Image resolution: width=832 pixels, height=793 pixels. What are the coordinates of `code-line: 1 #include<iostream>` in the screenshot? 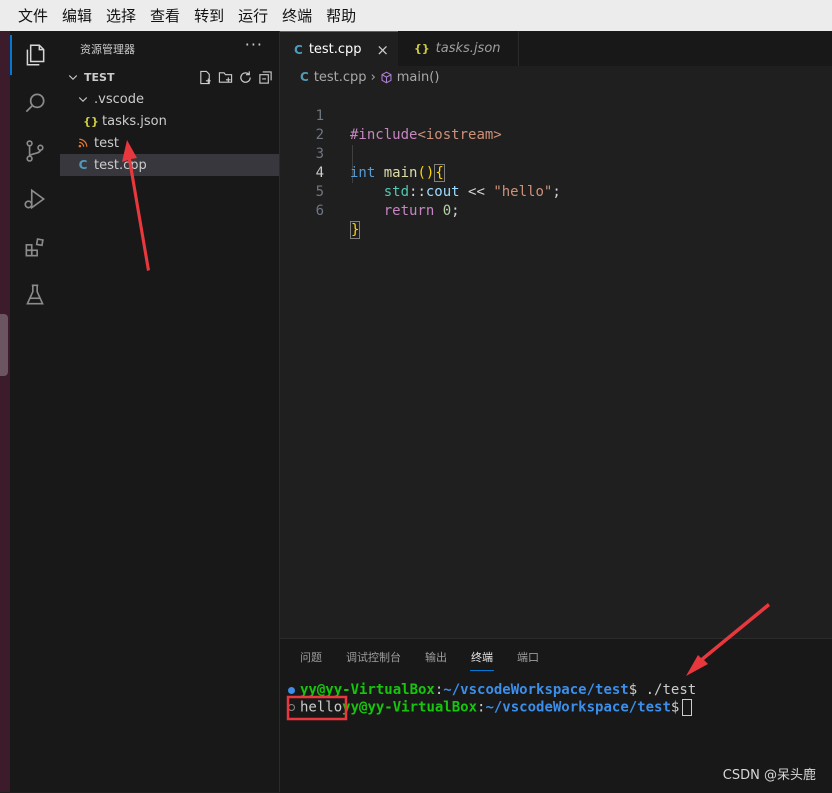 It's located at (556, 115).